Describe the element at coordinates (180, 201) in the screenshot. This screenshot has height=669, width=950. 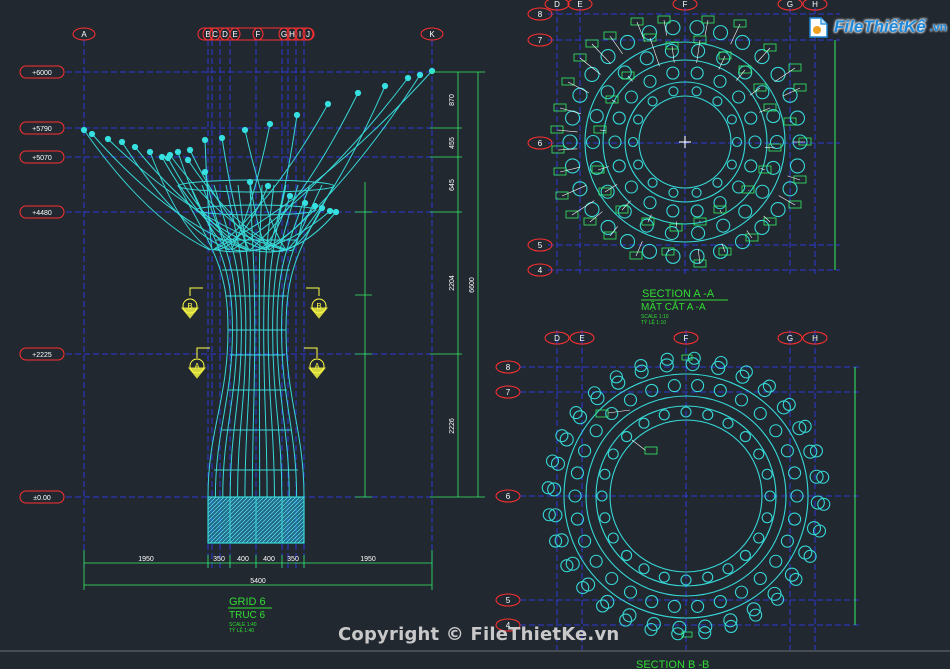
I see `branch` at that location.